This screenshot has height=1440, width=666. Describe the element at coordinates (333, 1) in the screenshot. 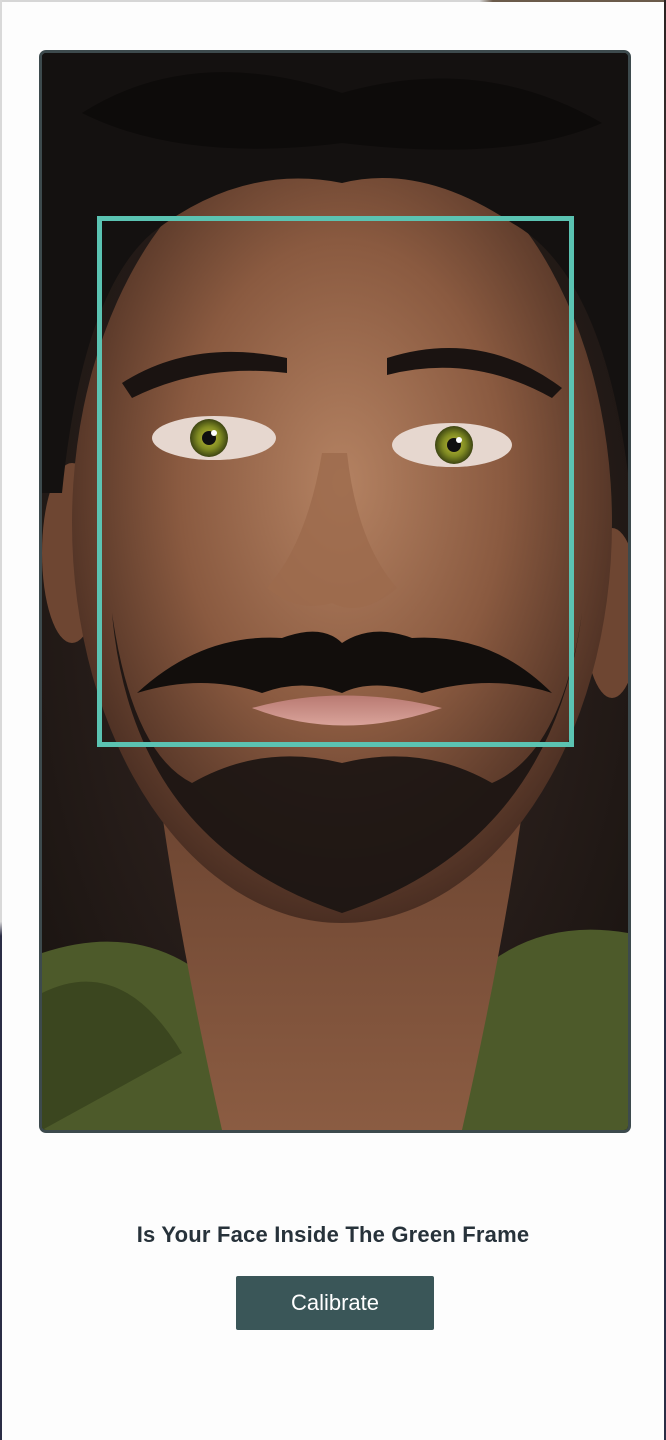

I see `window-edge-top` at that location.